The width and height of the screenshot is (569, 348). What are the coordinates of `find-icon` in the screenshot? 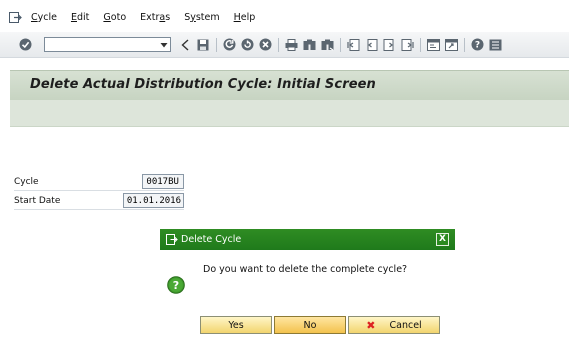 It's located at (309, 45).